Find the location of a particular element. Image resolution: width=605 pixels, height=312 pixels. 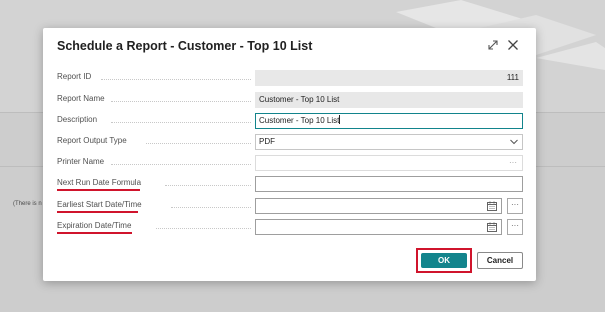

row-report-name: Report Name Customer - Top 10 List is located at coordinates (290, 100).